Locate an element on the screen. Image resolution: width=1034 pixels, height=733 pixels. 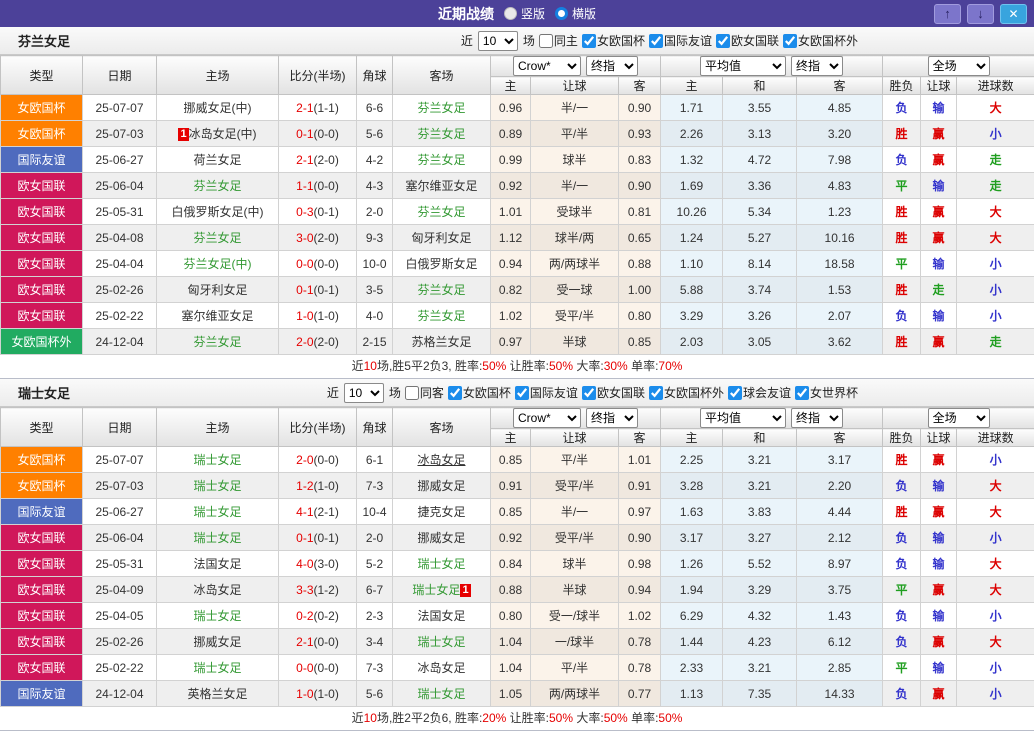
match-score: 0-2(0-2) is located at coordinates (317, 615).